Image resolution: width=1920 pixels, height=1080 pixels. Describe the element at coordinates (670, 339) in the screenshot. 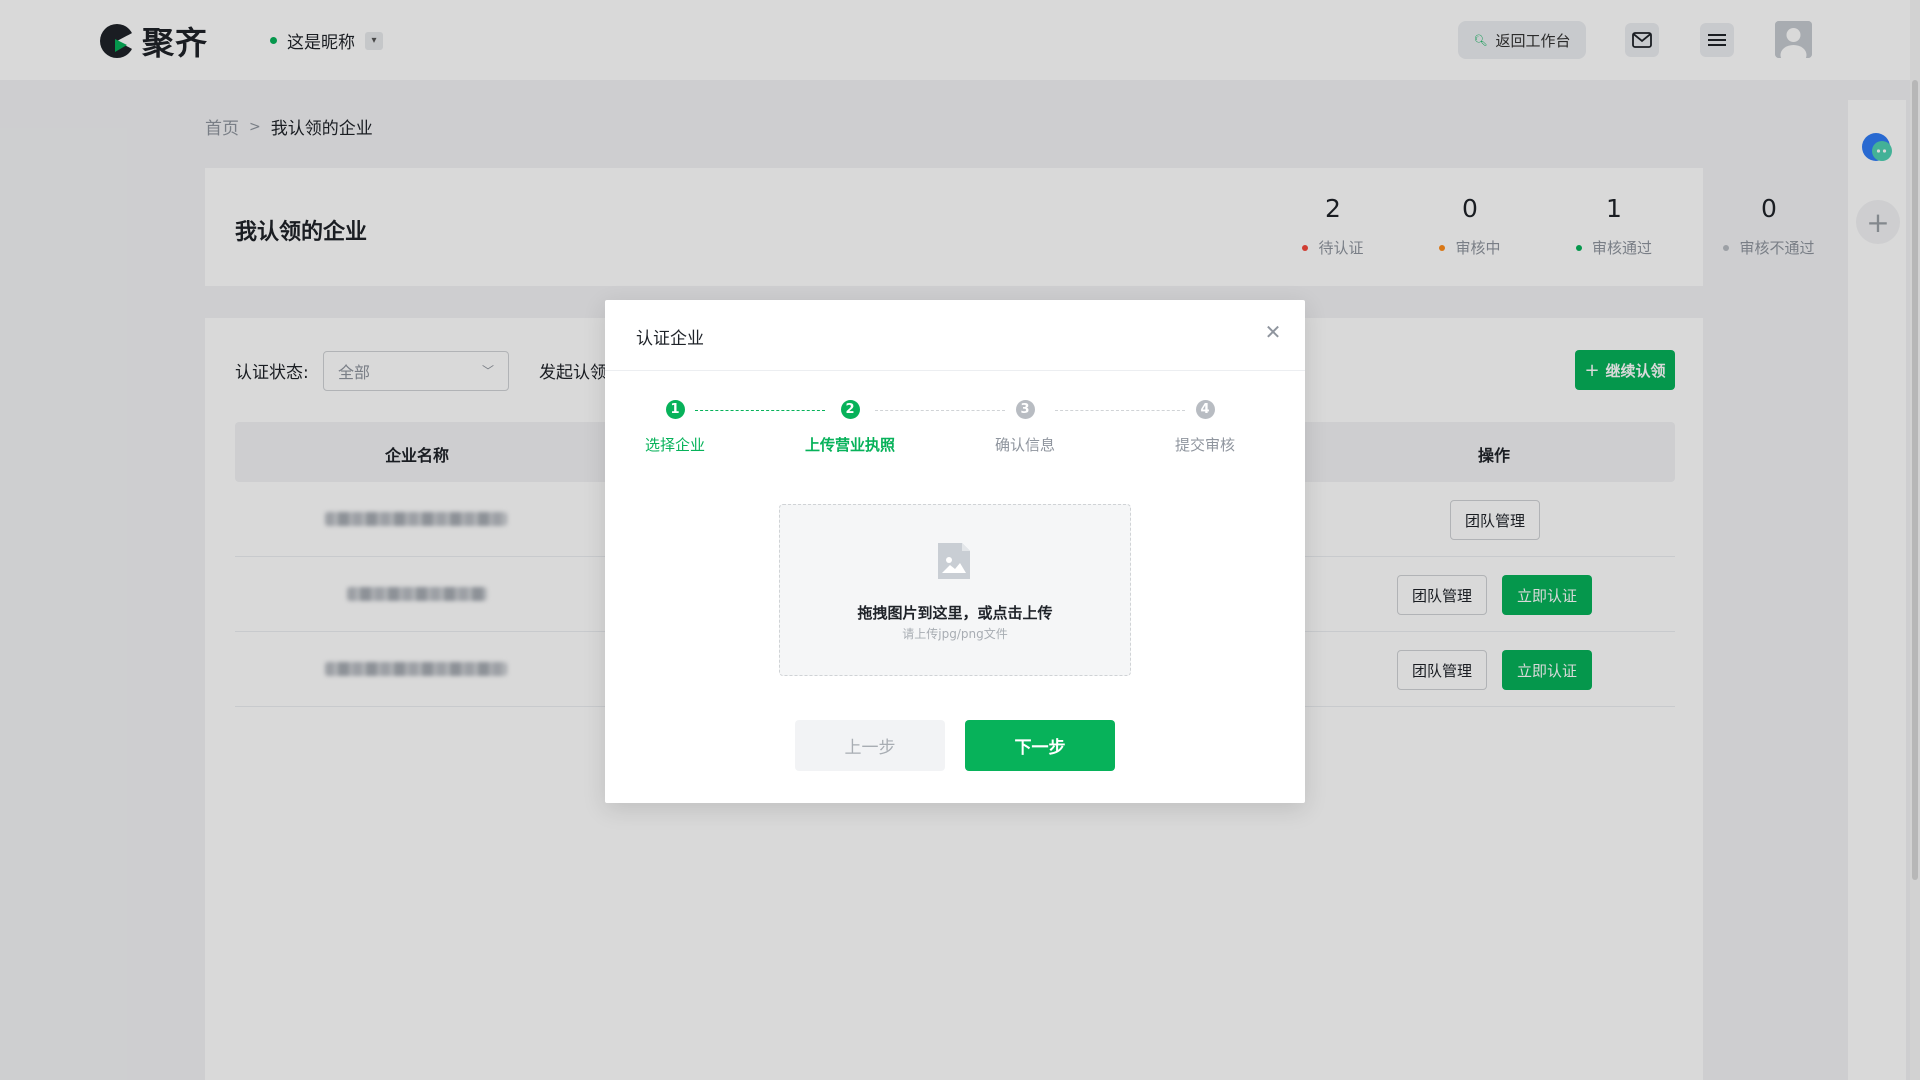

I see `modal-title: 认证企业` at that location.